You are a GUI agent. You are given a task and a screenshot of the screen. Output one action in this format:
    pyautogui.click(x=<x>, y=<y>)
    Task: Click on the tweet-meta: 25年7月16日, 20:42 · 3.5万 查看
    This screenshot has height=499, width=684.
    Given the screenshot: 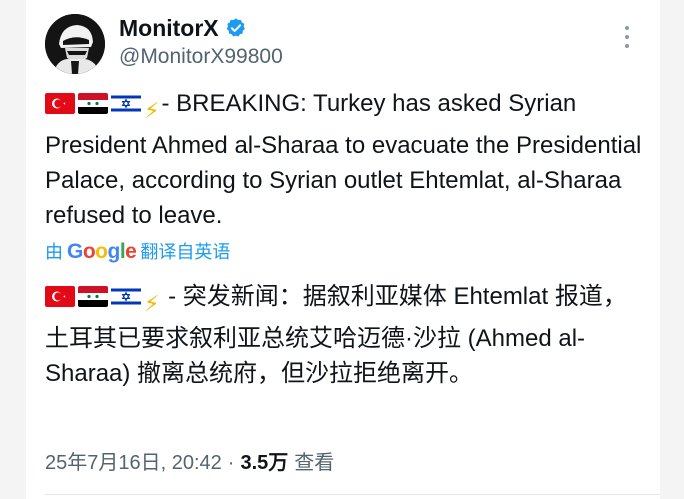 What is the action you would take?
    pyautogui.click(x=189, y=463)
    